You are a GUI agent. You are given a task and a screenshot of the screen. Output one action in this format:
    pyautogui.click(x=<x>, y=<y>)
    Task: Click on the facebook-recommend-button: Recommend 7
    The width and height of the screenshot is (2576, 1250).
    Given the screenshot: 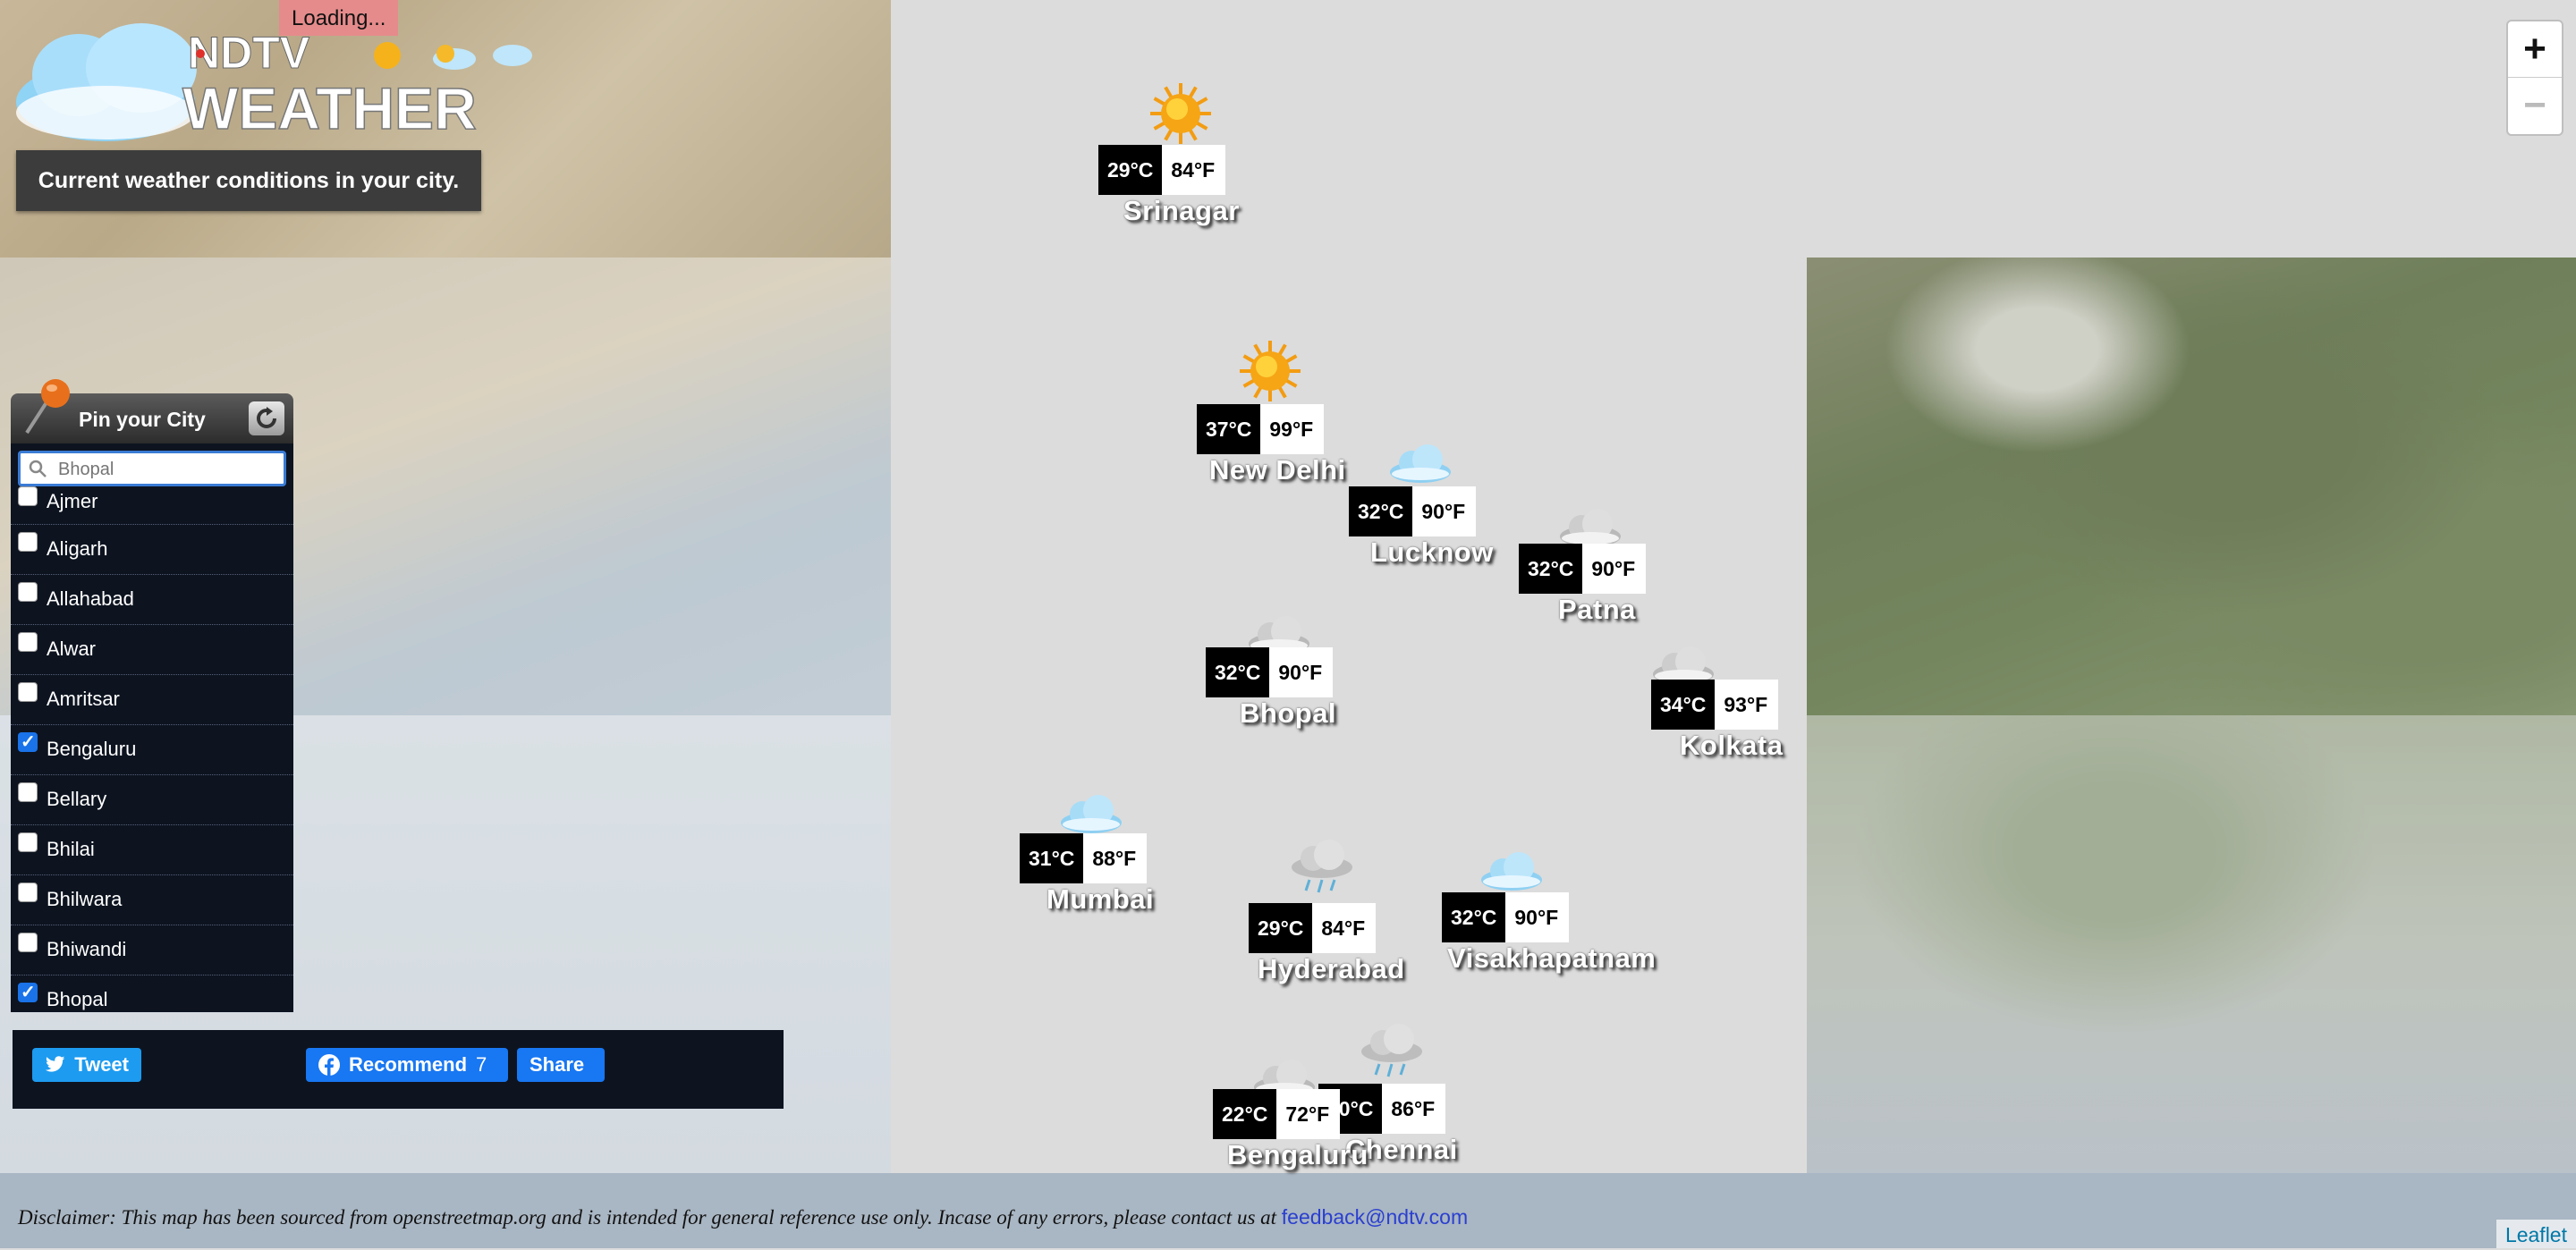 What is the action you would take?
    pyautogui.click(x=407, y=1065)
    